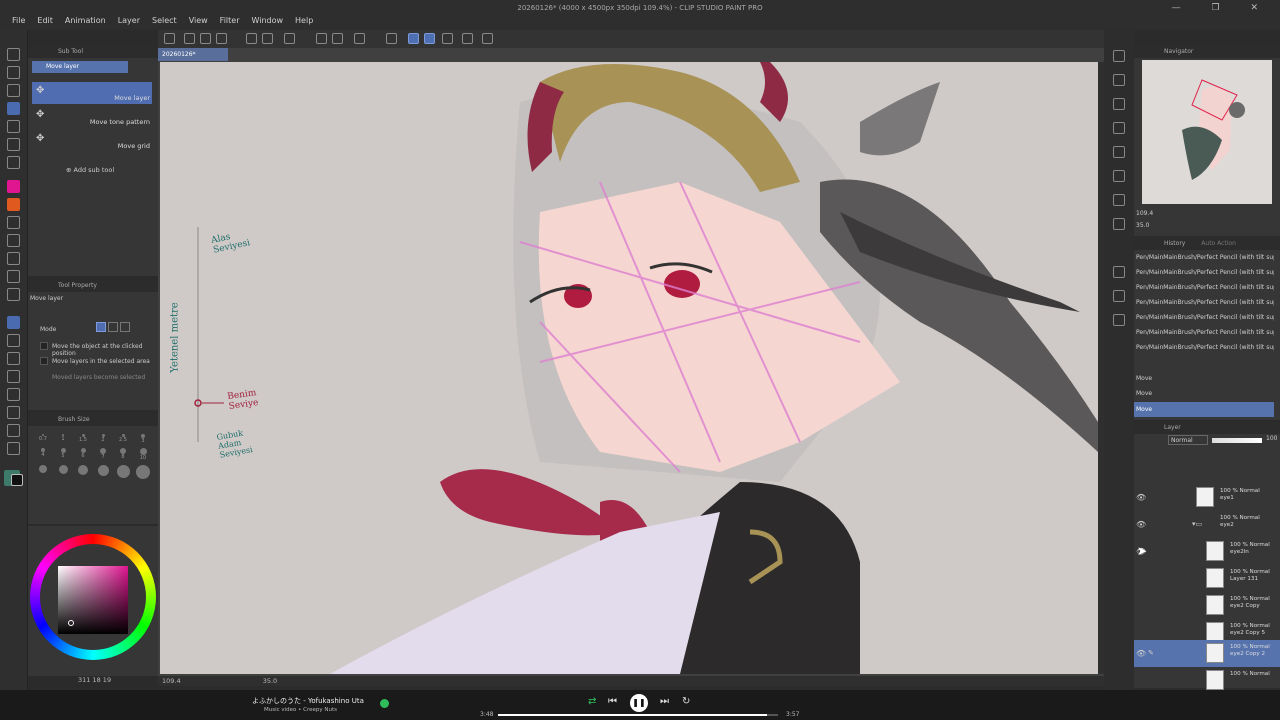 This screenshot has width=1280, height=720. What do you see at coordinates (17, 480) in the screenshot?
I see `main-color-swatch` at bounding box center [17, 480].